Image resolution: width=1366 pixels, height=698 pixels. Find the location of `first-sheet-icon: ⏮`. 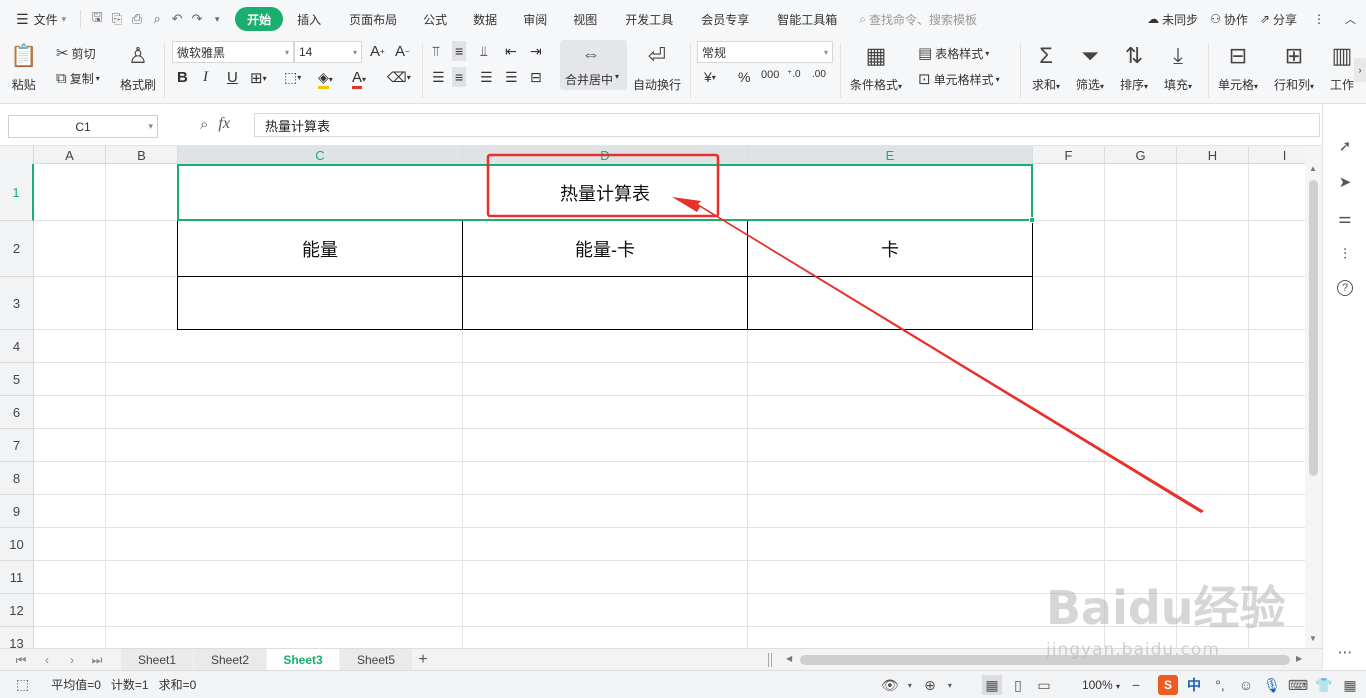

first-sheet-icon: ⏮ is located at coordinates (21, 660).